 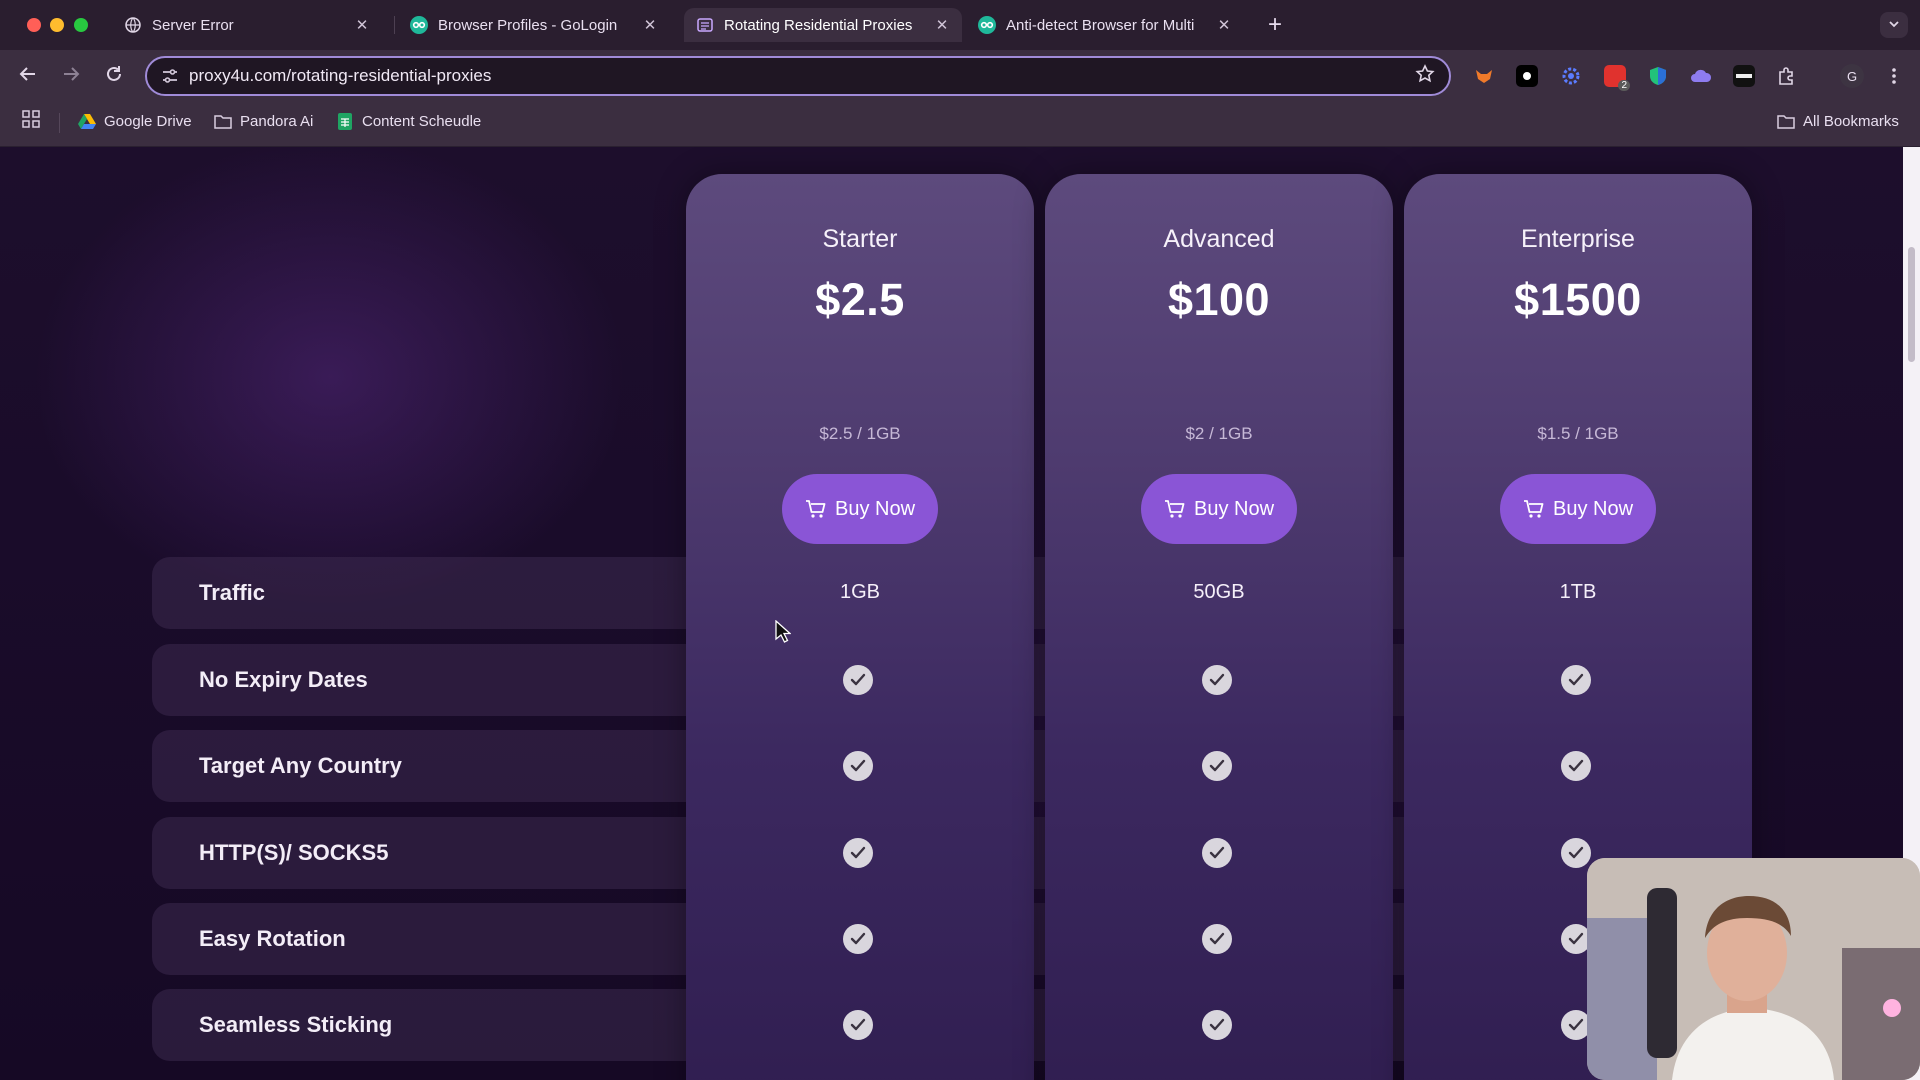 What do you see at coordinates (1624, 85) in the screenshot?
I see `extension-badge: 2` at bounding box center [1624, 85].